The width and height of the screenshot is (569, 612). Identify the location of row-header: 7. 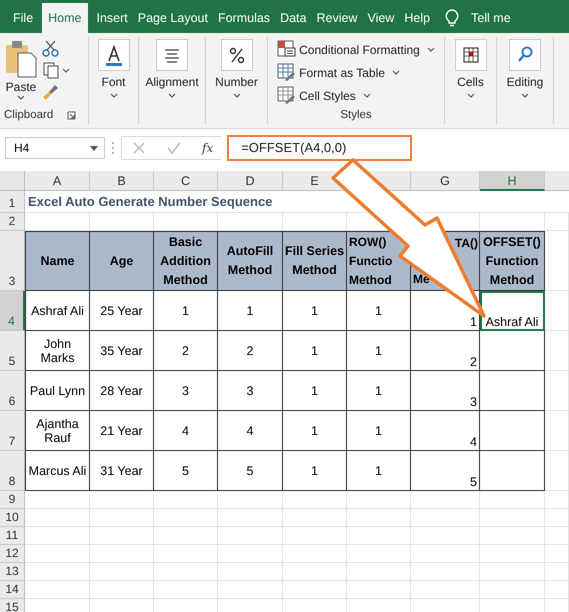
(12, 431).